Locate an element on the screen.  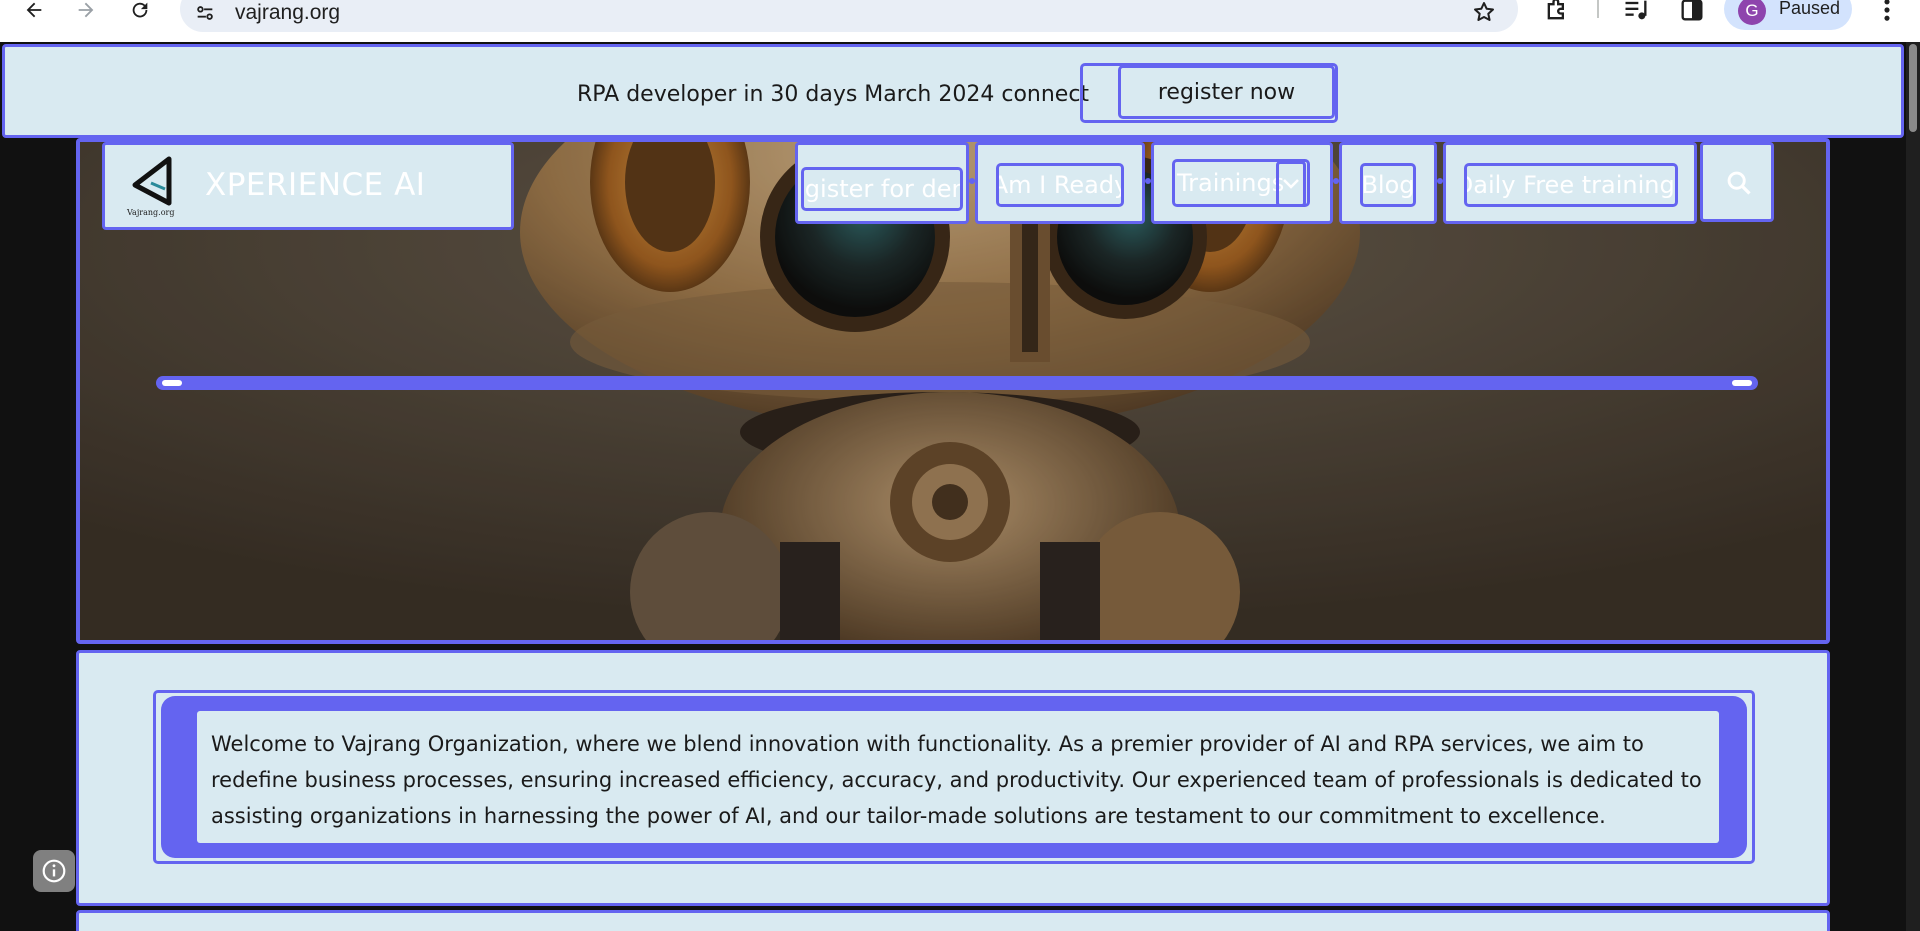
vajrang-logo-icon is located at coordinates (152, 181).